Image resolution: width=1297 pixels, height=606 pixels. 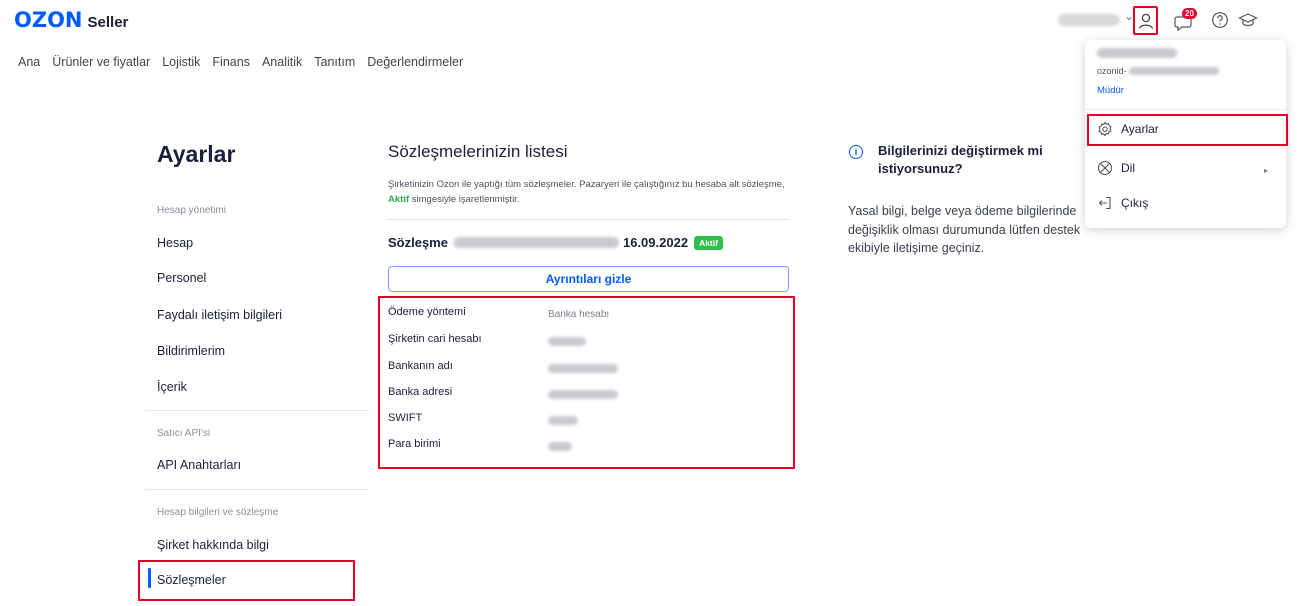 I want to click on hide-details-button: Ayrıntıları gizle, so click(x=588, y=279).